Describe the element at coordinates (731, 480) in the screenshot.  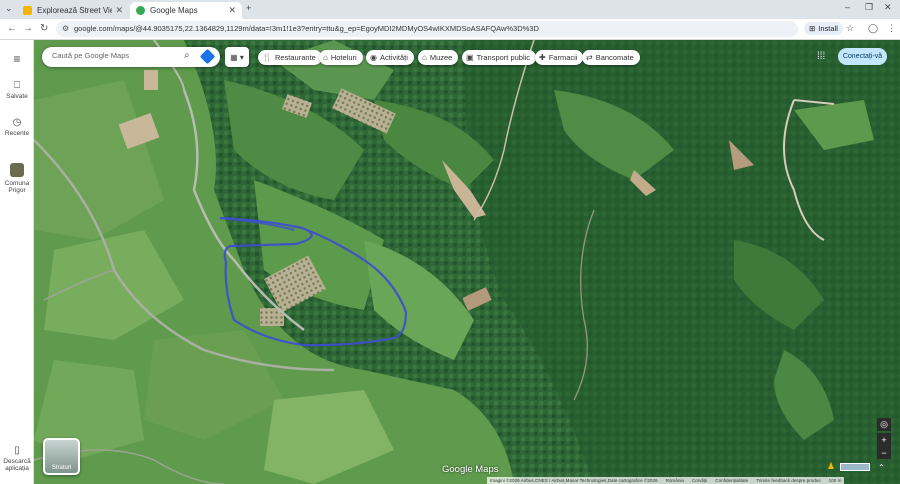
I see `privacy-link: Confidențialitate` at that location.